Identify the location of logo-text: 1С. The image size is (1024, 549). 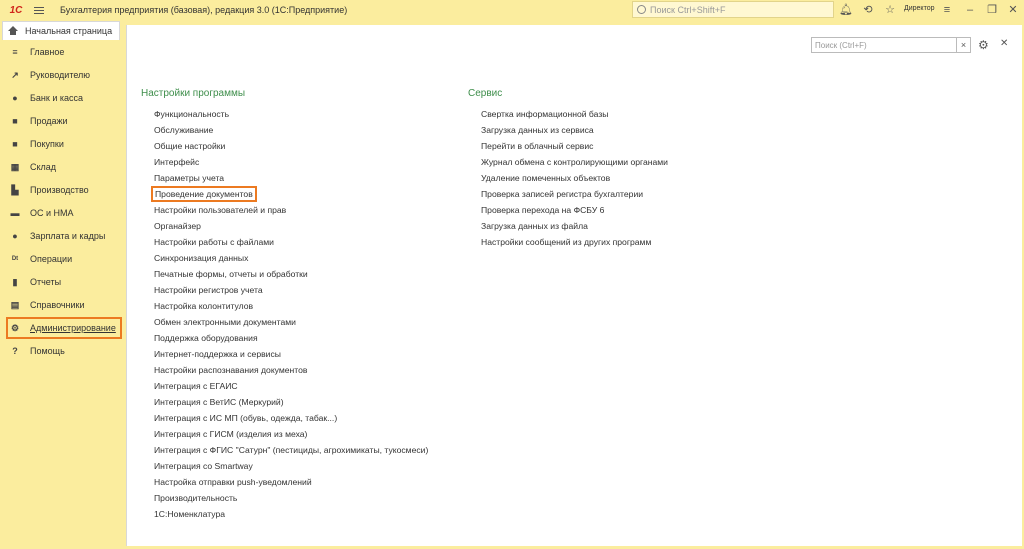
(16, 10).